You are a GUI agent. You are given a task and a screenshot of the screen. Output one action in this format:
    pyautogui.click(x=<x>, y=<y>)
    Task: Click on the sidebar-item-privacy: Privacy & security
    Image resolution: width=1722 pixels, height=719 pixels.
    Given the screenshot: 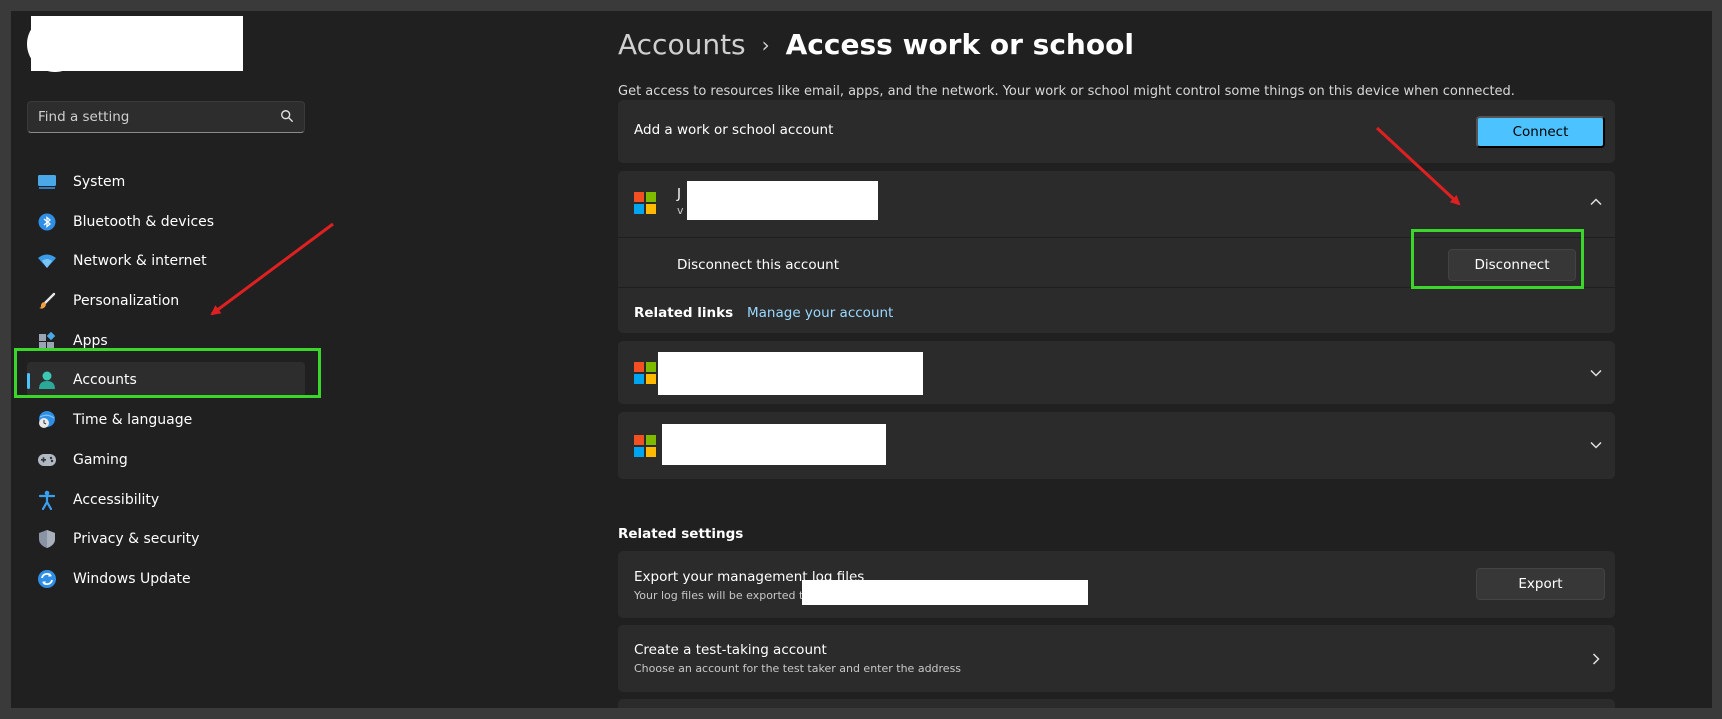 What is the action you would take?
    pyautogui.click(x=166, y=539)
    